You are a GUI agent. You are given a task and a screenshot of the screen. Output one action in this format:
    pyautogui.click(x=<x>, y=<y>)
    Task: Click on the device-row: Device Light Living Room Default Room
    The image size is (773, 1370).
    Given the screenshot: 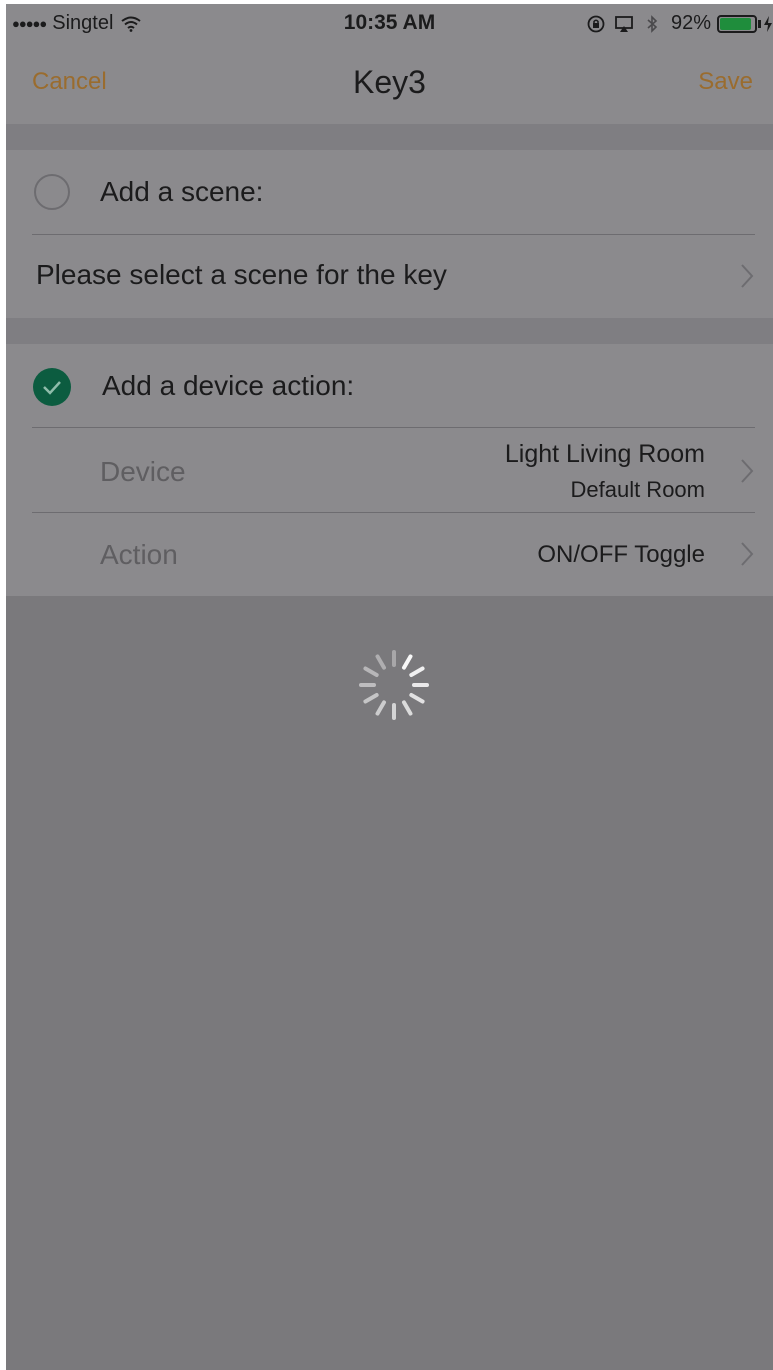 What is the action you would take?
    pyautogui.click(x=389, y=470)
    